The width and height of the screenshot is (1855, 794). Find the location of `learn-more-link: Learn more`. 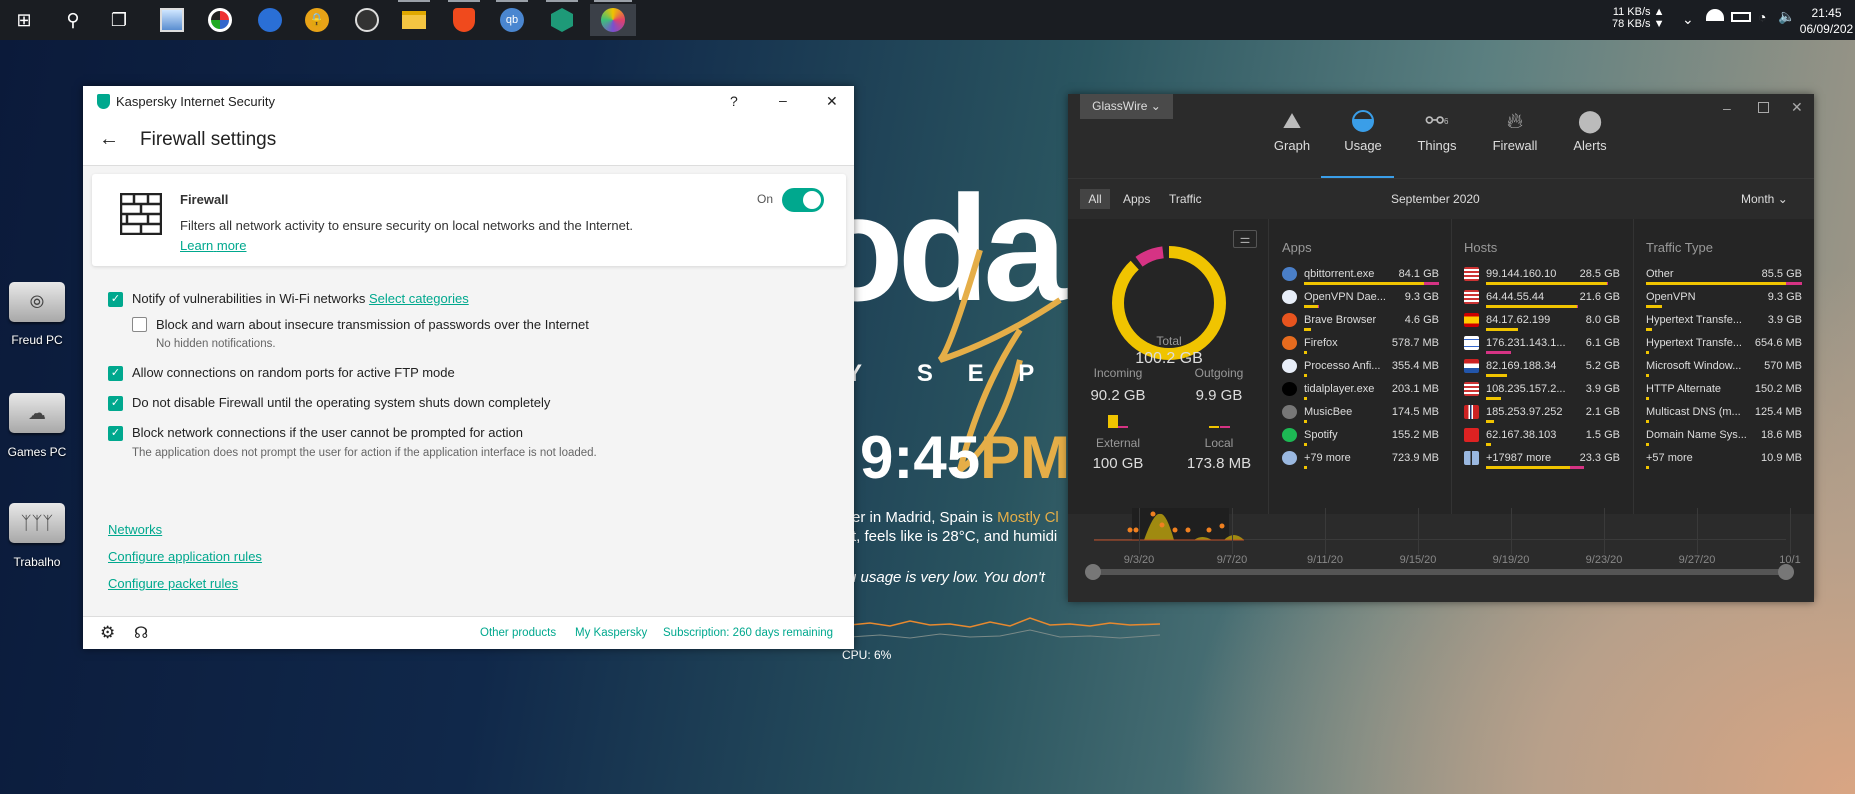

learn-more-link: Learn more is located at coordinates (213, 245).